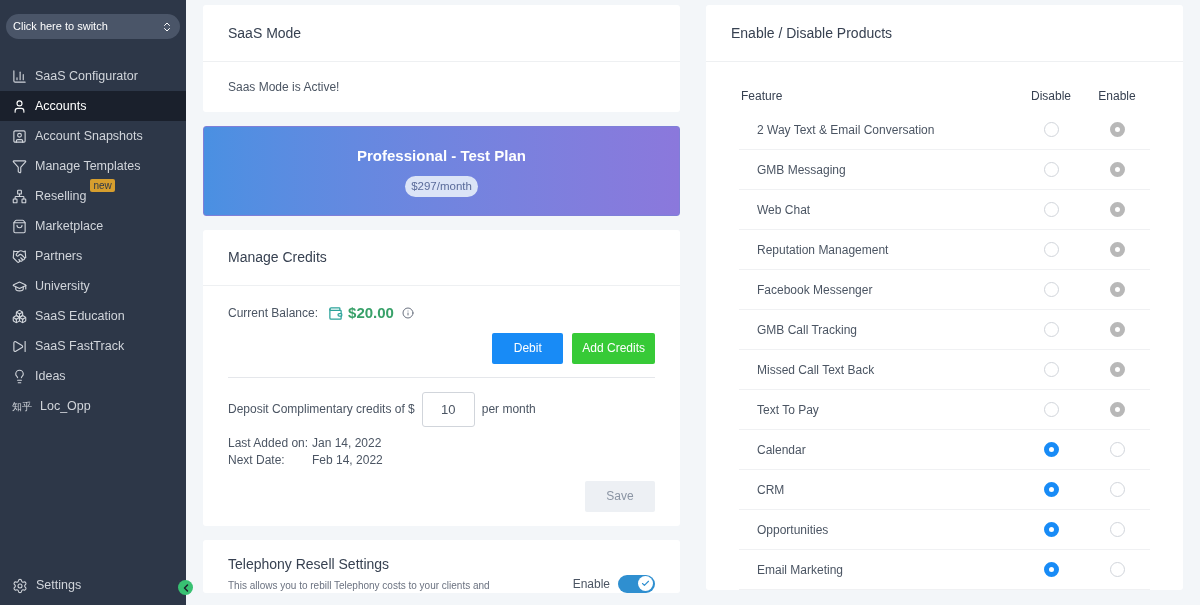  What do you see at coordinates (800, 570) in the screenshot?
I see `feature-name: Email Marketing` at bounding box center [800, 570].